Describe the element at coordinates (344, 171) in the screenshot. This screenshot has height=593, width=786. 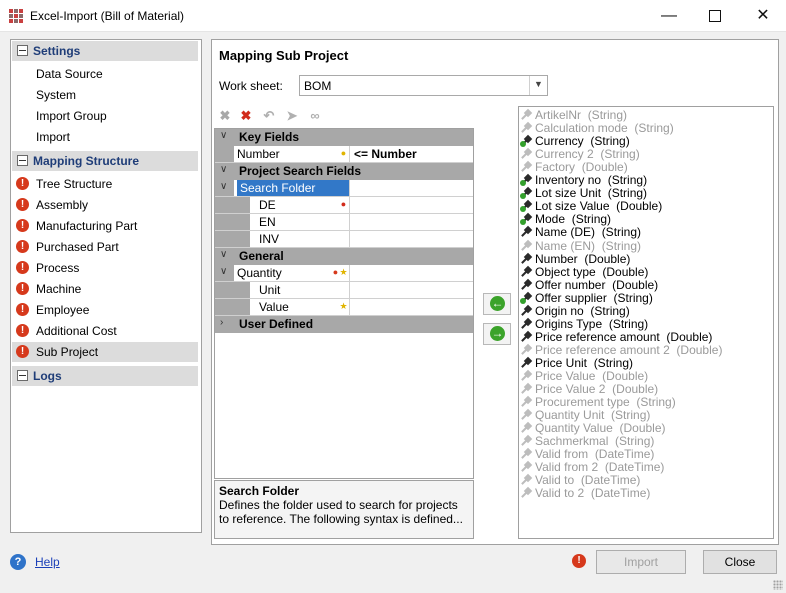
I see `category-project-search-fields: ∨ Project Search Fields` at that location.